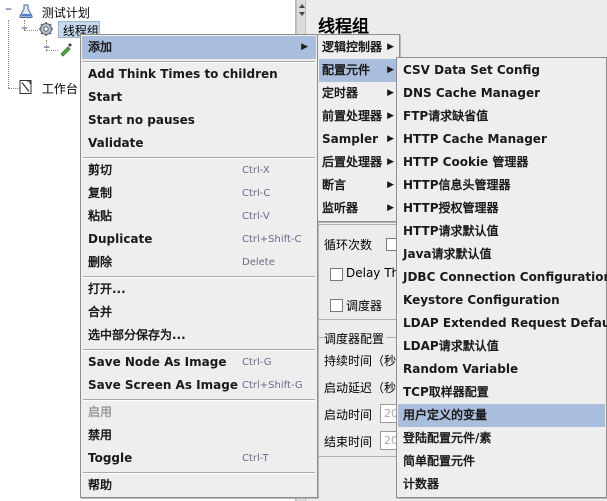 Image resolution: width=607 pixels, height=501 pixels. I want to click on menu-item-duplicate: Duplicate Ctrl+Shift-C, so click(199, 239).